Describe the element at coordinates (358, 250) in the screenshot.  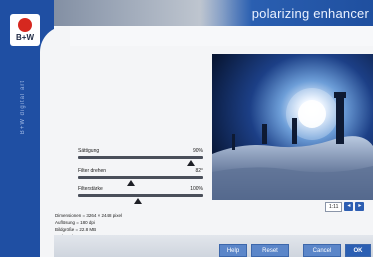
I see `ok-button: OK` at that location.